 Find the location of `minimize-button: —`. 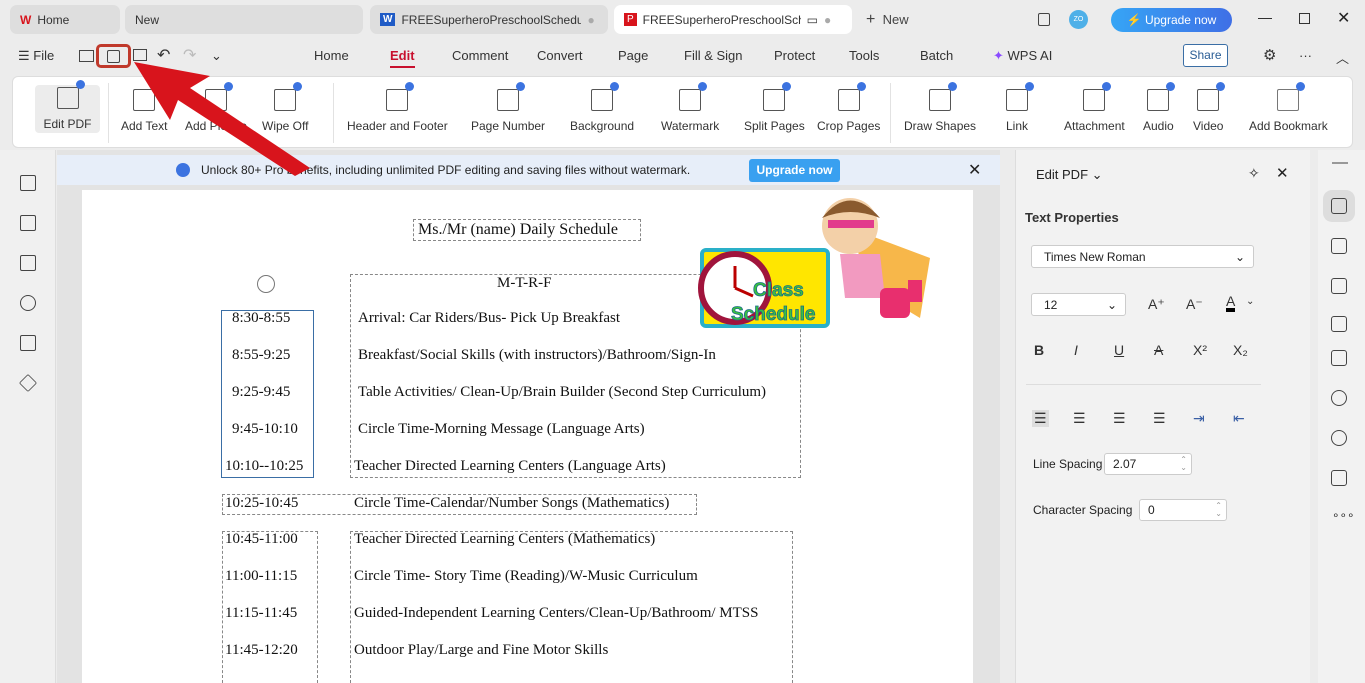

minimize-button: — is located at coordinates (1265, 17).